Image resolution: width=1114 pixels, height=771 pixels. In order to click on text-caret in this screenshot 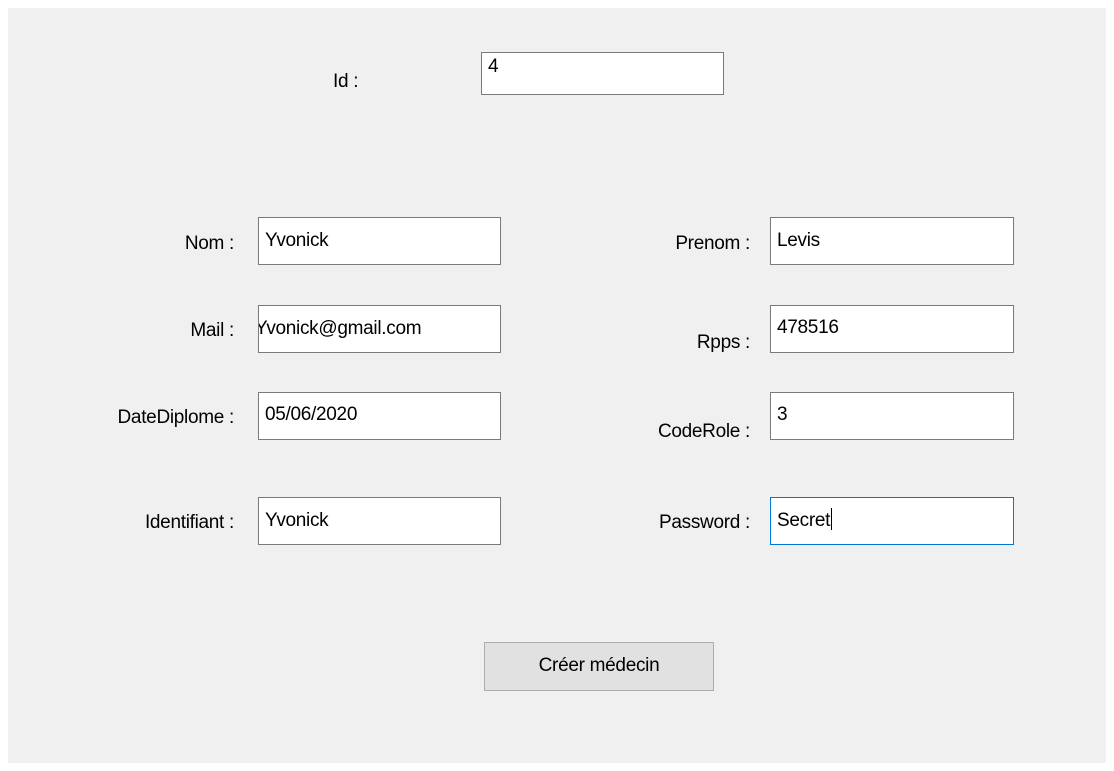, I will do `click(832, 519)`.